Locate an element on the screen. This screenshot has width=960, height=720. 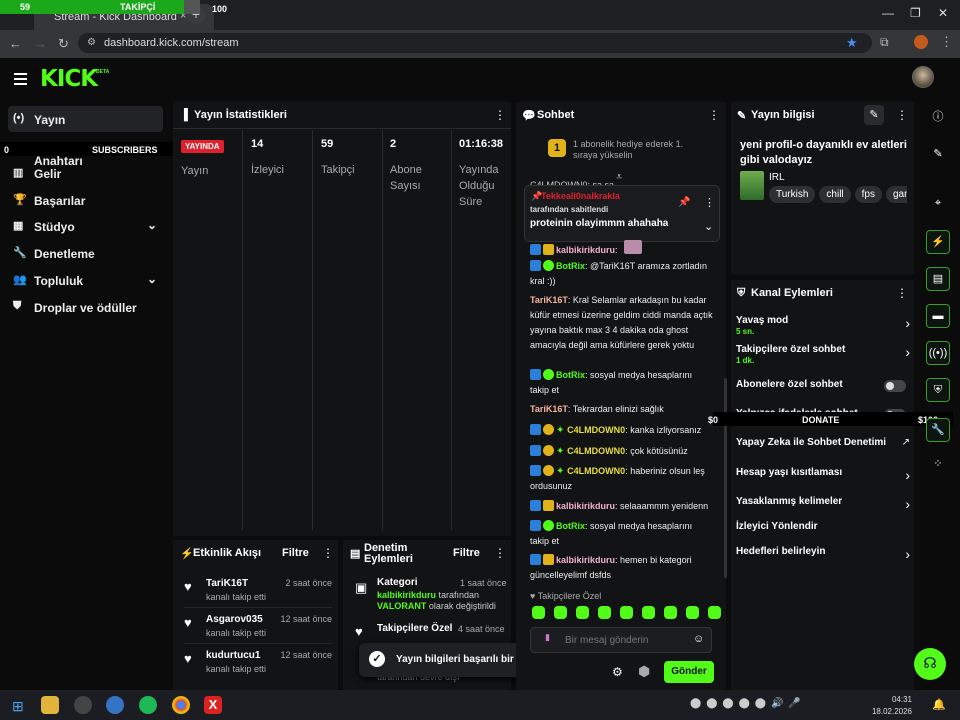
pinned-by-user: Tekkeali0nalkrakla is located at coordinates (580, 196).